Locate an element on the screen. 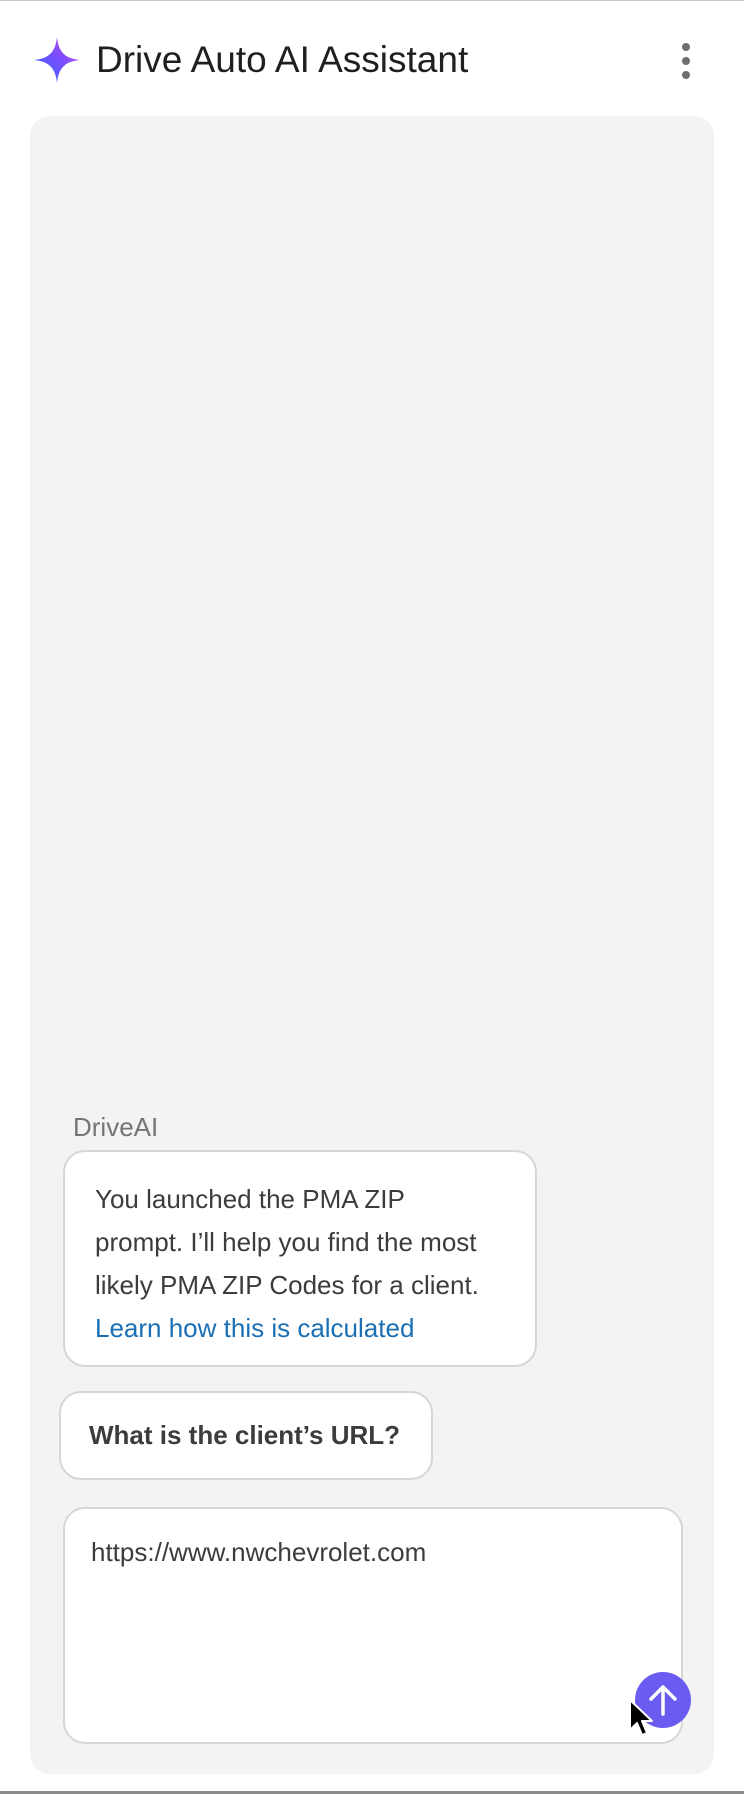 This screenshot has height=1794, width=744. more-options-button is located at coordinates (686, 61).